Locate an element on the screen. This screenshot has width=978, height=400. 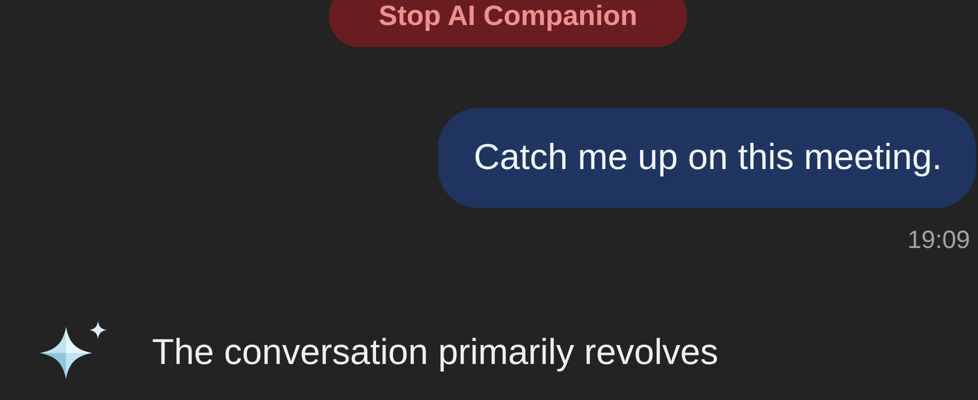
ai-response-text: The conversation primarily revolves is located at coordinates (435, 352).